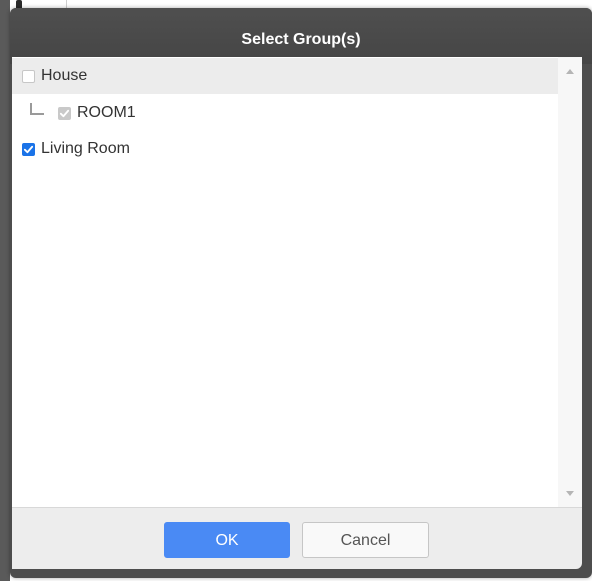 This screenshot has width=592, height=581. What do you see at coordinates (85, 148) in the screenshot?
I see `tree-item-label: Living Room` at bounding box center [85, 148].